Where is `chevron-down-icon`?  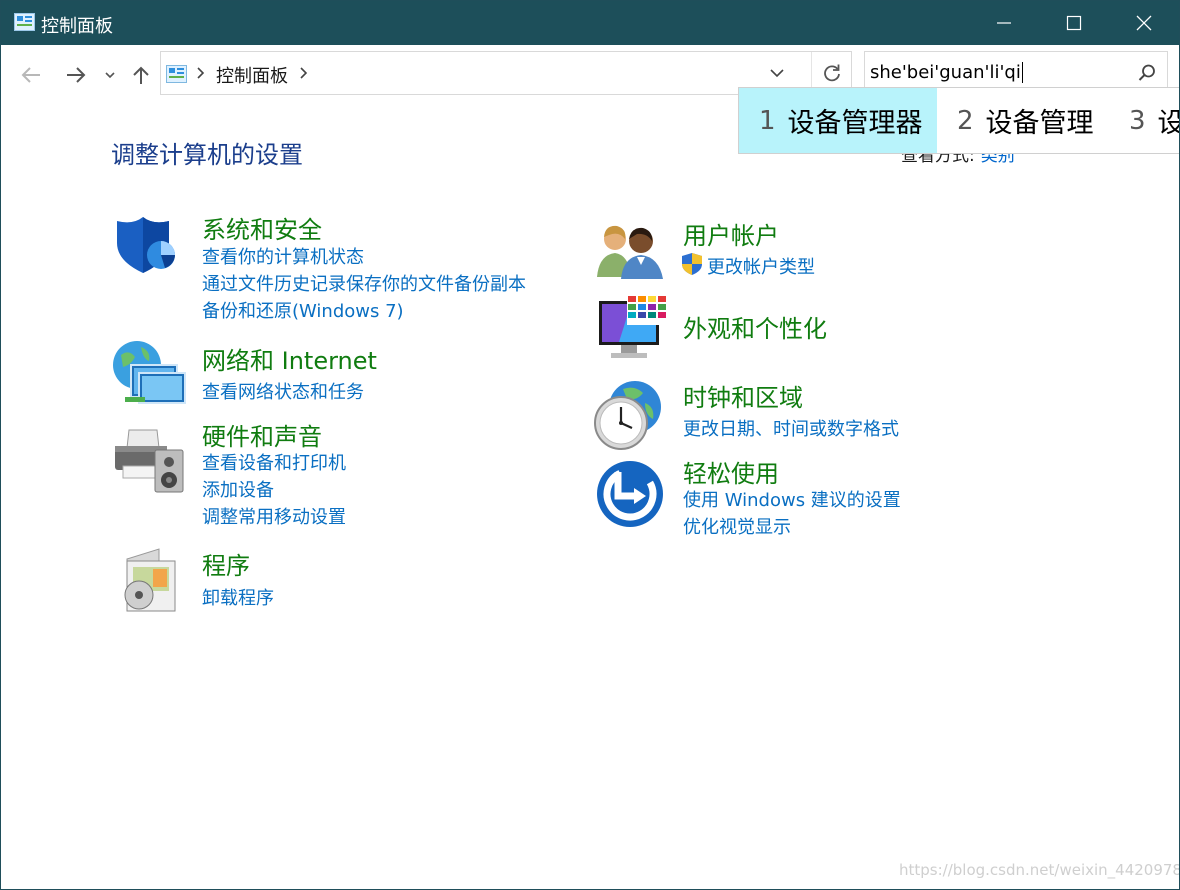
chevron-down-icon is located at coordinates (110, 75).